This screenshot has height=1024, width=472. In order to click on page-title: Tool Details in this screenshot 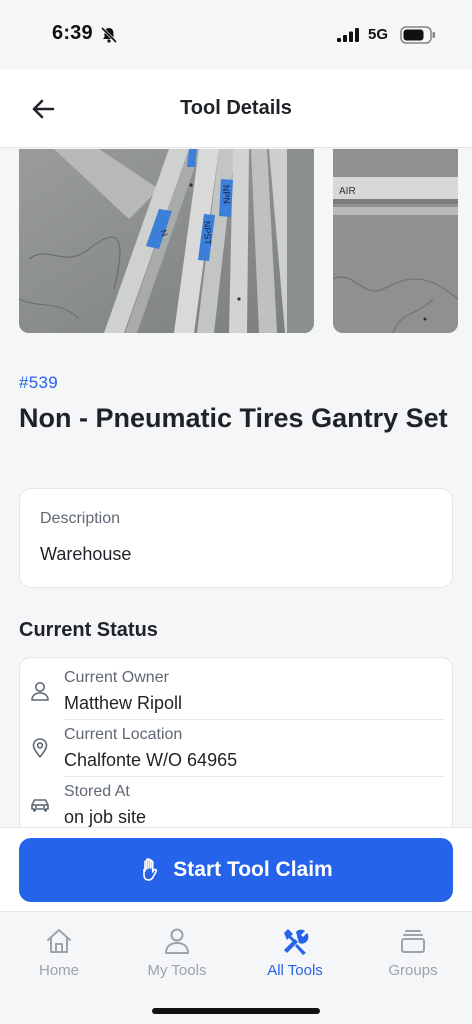, I will do `click(236, 108)`.